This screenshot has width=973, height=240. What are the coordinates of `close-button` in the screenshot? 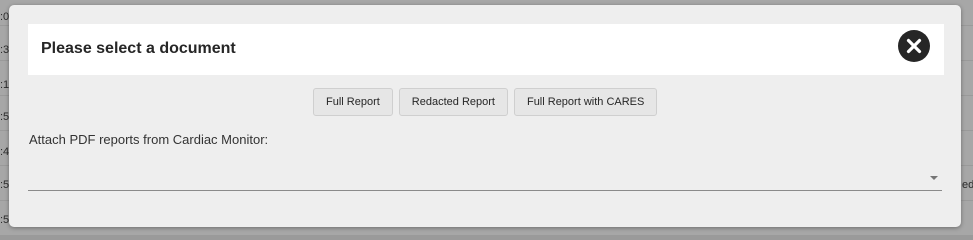 It's located at (914, 46).